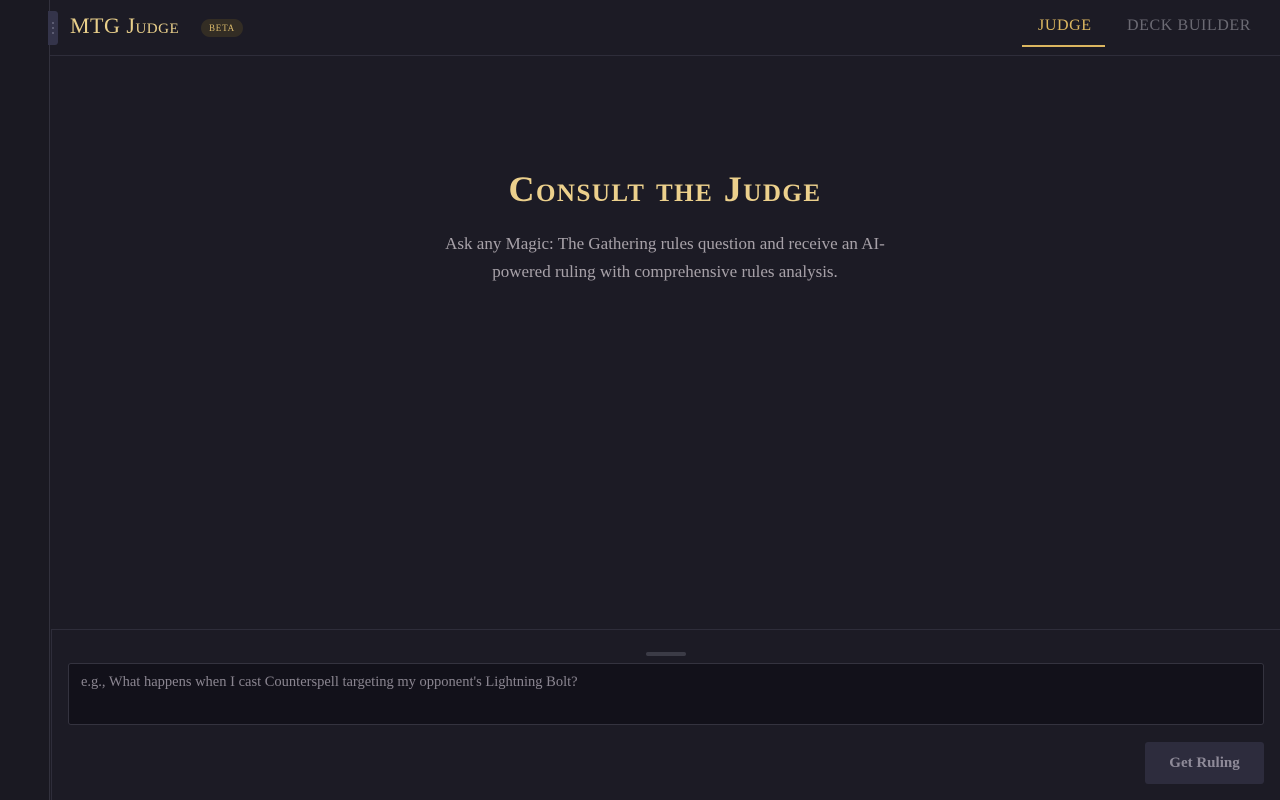 This screenshot has width=1280, height=800. Describe the element at coordinates (1181, 23) in the screenshot. I see `tab-deck-builder: DECK BUILDER` at that location.